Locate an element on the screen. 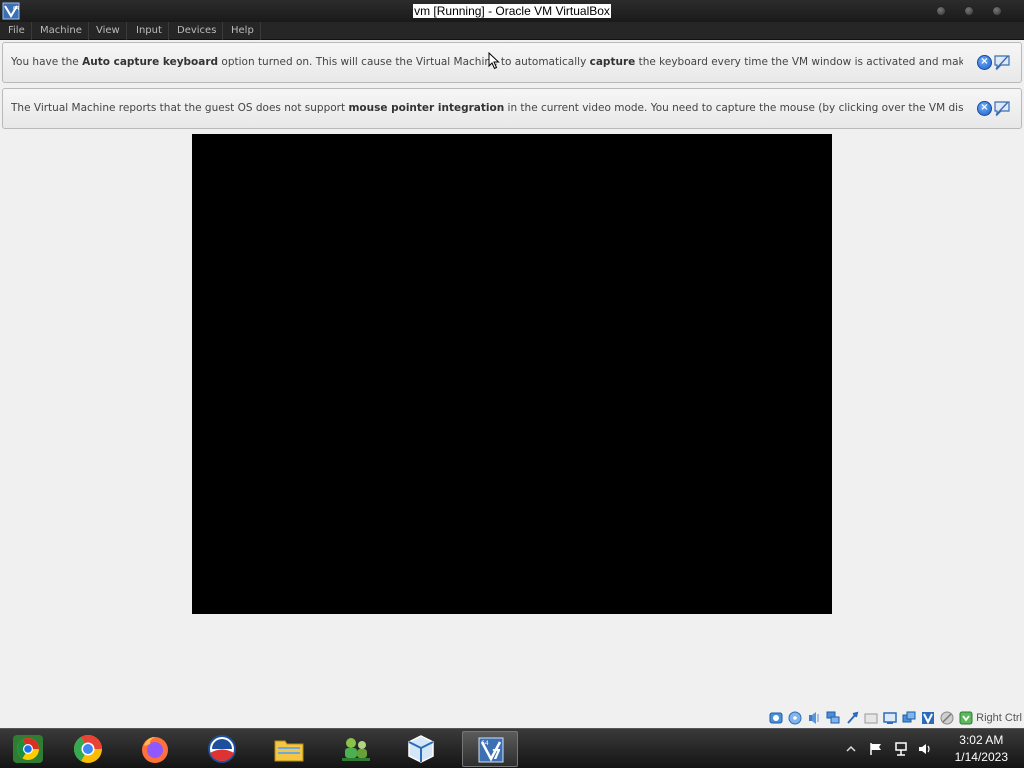 The image size is (1024, 768). svg-text: 7 is located at coordinates (496, 755).